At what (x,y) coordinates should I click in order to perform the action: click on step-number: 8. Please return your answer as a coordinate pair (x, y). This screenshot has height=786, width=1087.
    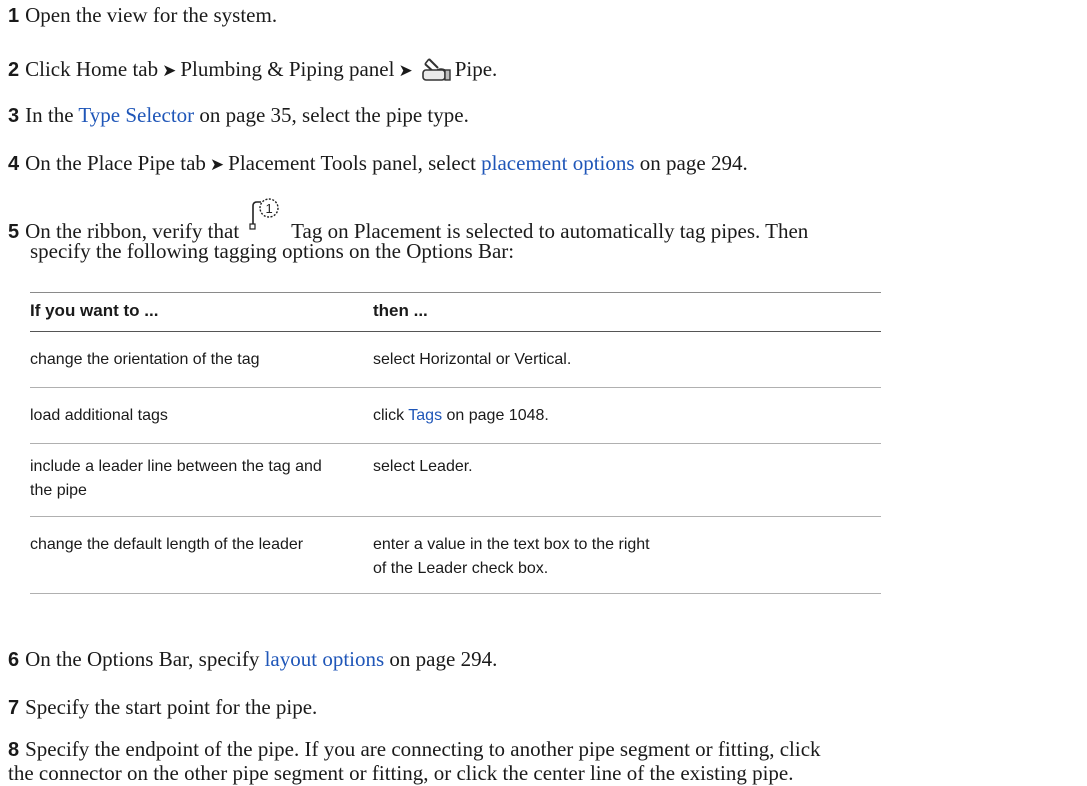
    Looking at the image, I should click on (14, 750).